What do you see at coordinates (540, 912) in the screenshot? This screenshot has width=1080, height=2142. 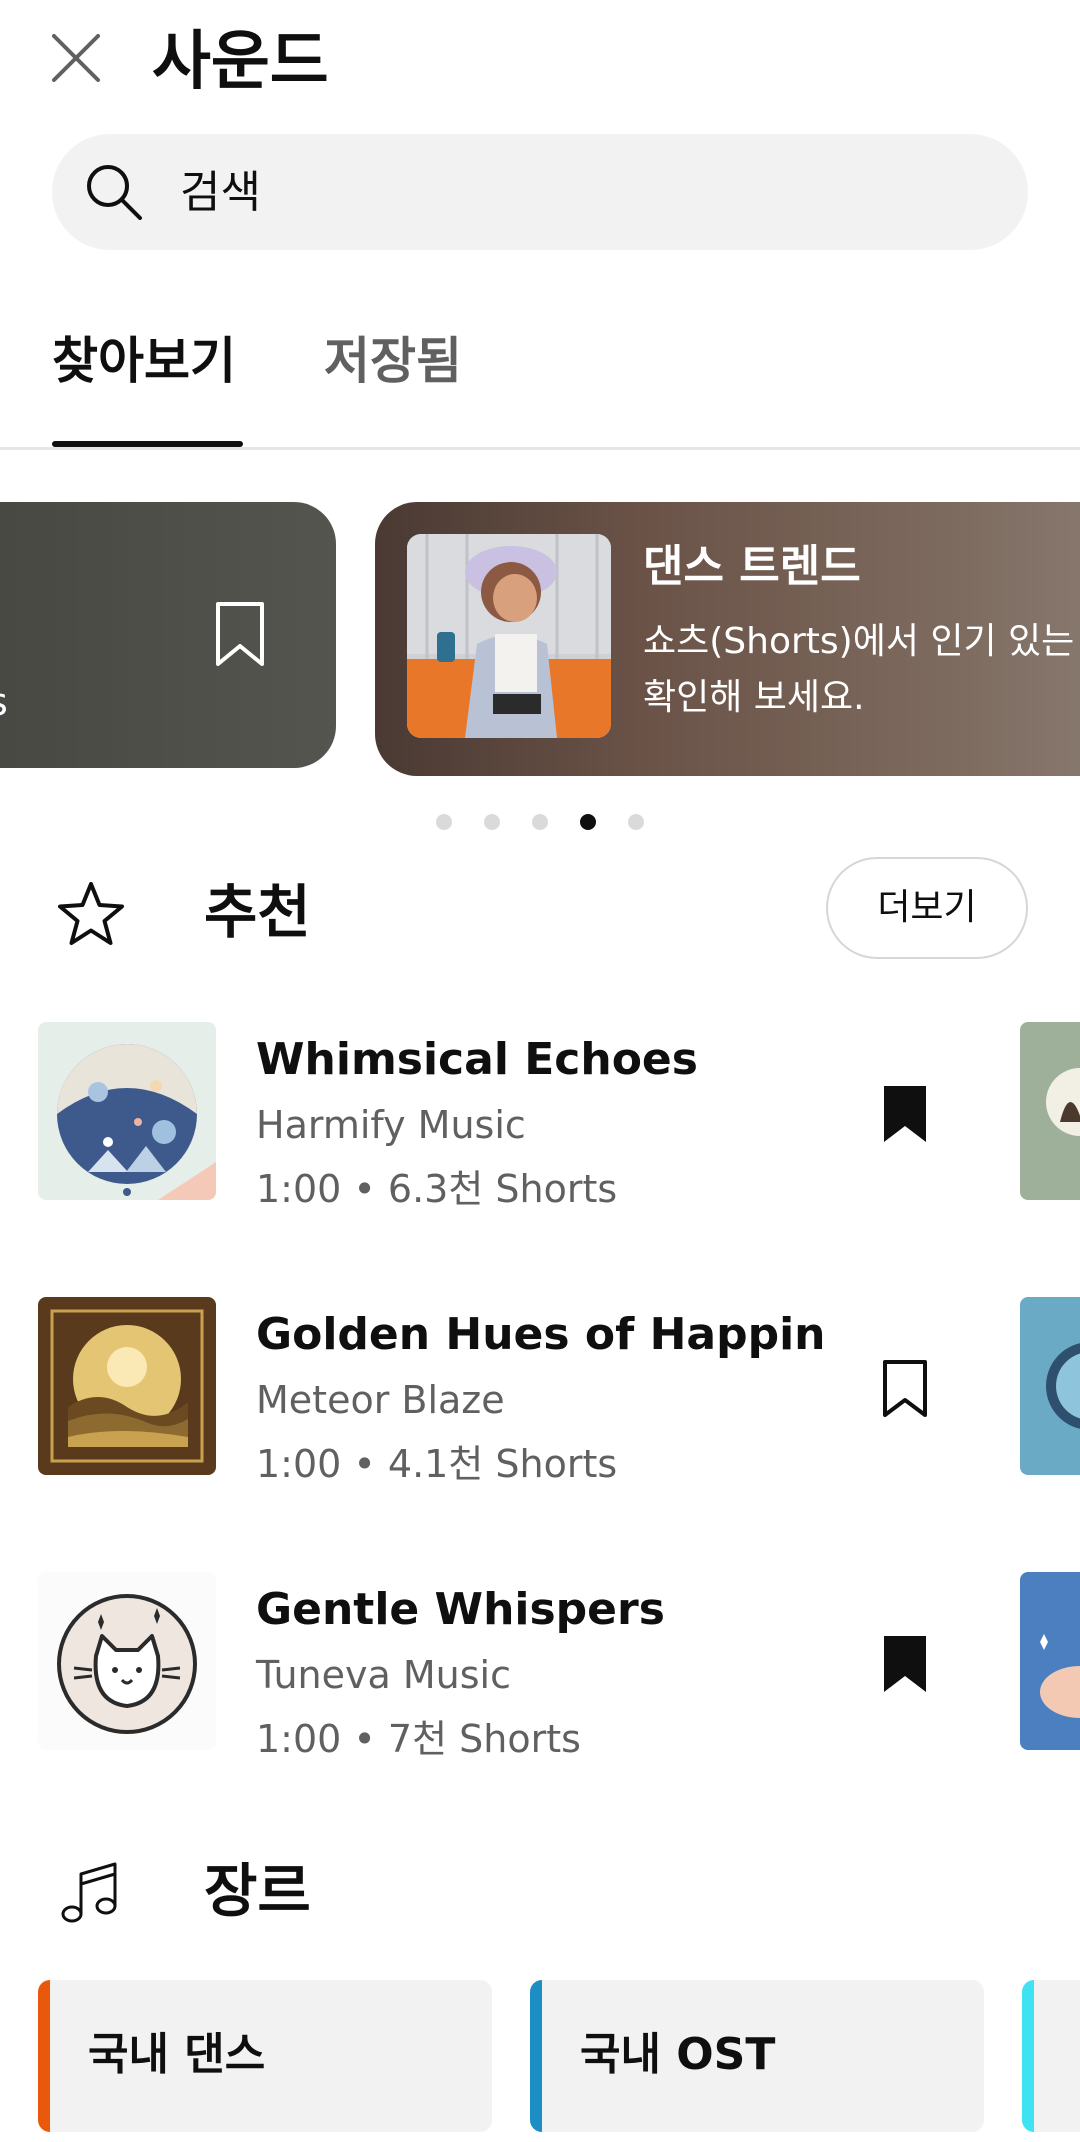 I see `recommended-section-header: 추천 더보기` at bounding box center [540, 912].